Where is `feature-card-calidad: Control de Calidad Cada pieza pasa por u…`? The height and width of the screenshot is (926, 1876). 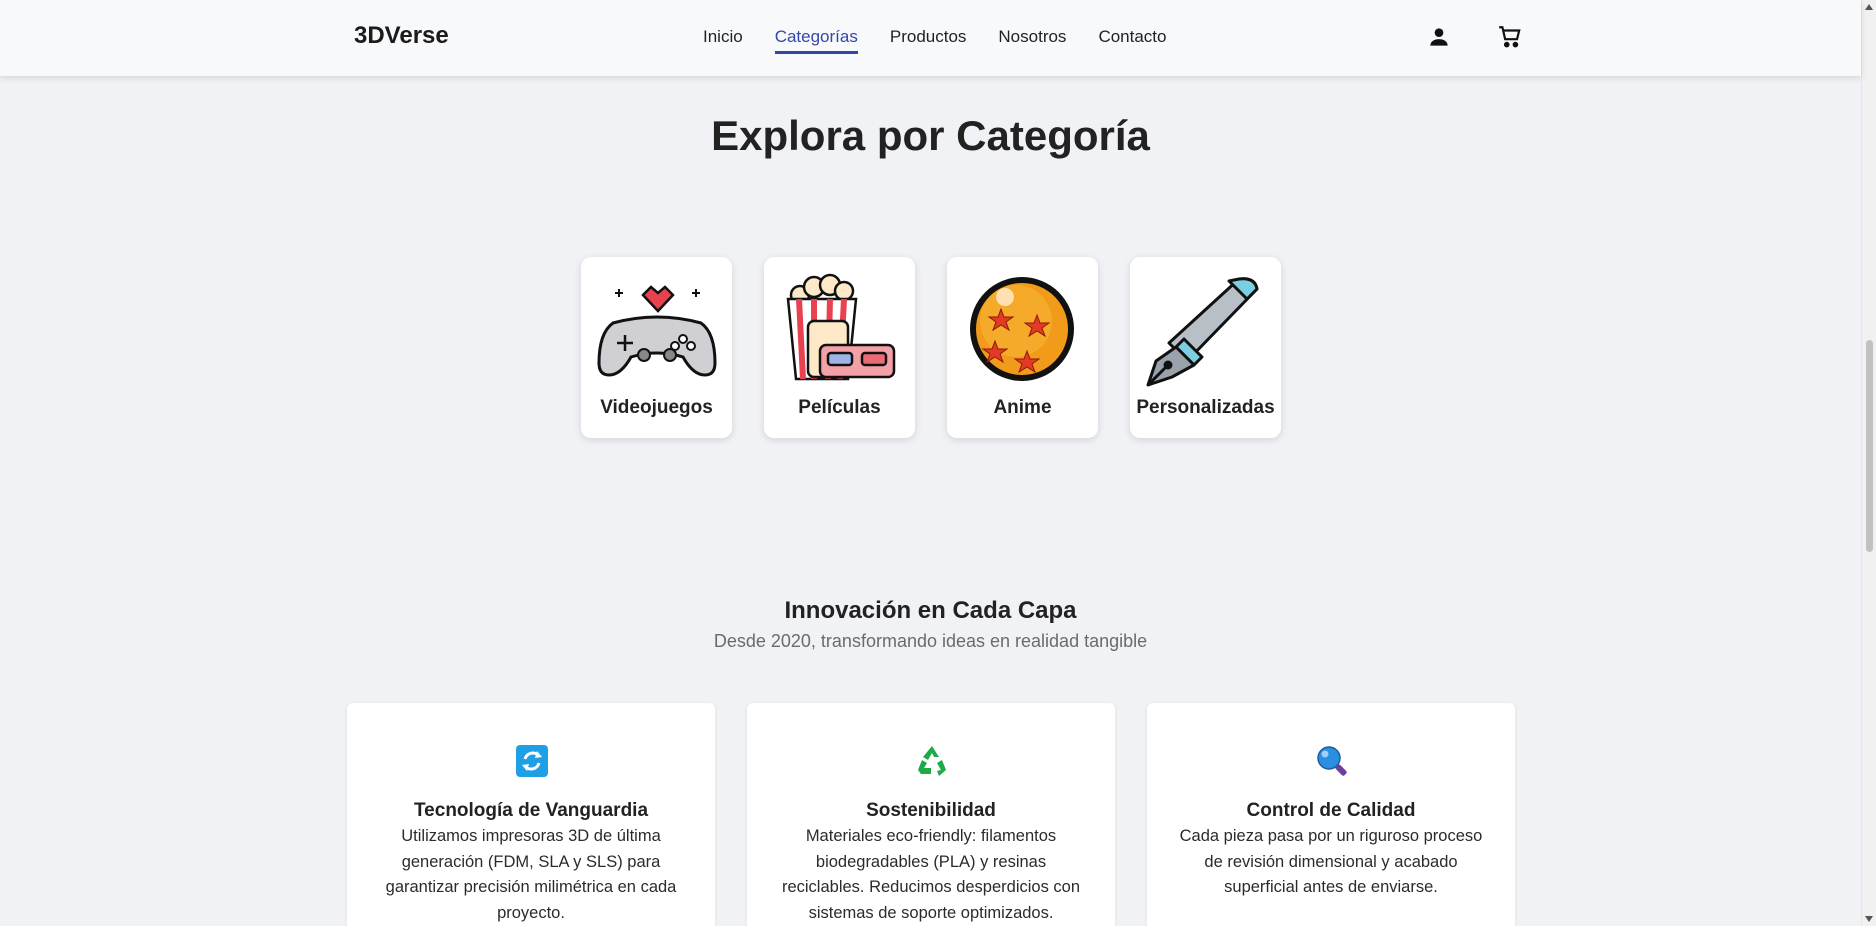 feature-card-calidad: Control de Calidad Cada pieza pasa por u… is located at coordinates (1331, 814).